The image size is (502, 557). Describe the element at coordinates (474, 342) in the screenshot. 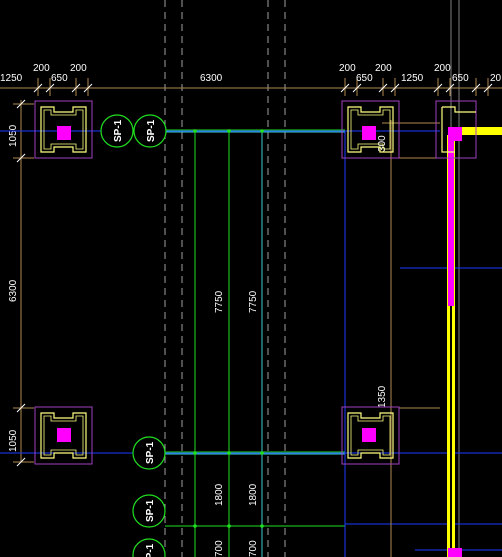

I see `right-beam` at that location.